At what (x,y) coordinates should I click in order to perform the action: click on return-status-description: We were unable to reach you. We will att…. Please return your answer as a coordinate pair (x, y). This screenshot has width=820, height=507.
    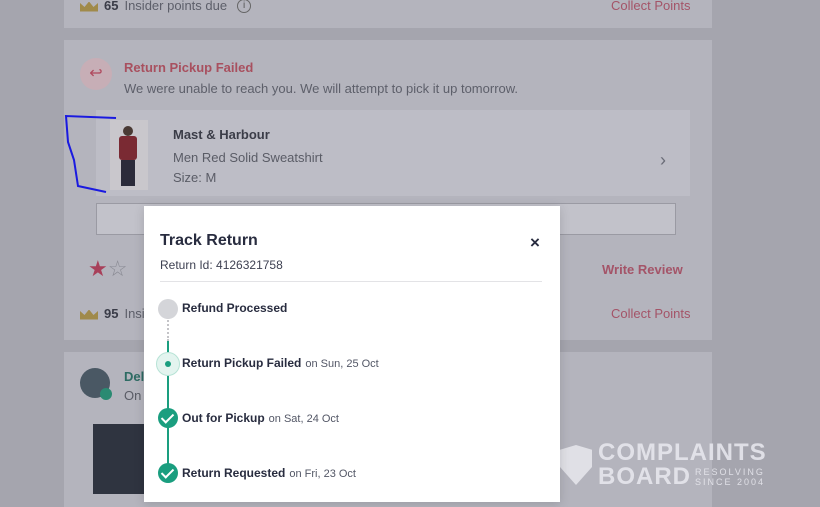
    Looking at the image, I should click on (321, 88).